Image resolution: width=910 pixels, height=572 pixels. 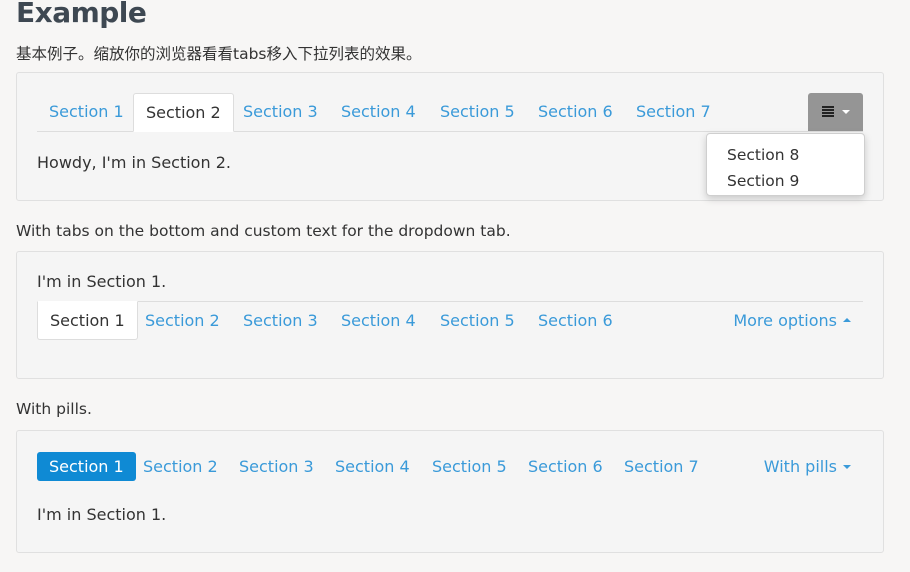 I want to click on tab-section-5: Section 5, so click(x=477, y=112).